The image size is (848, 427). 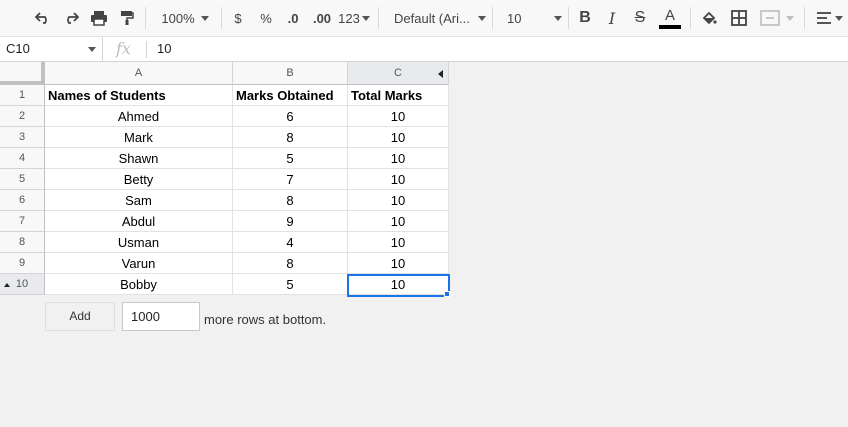 I want to click on text-color-icon: A, so click(x=669, y=15).